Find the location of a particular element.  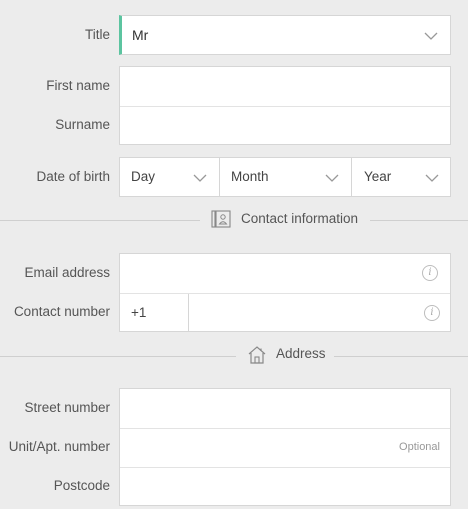

dob-month-select: Month is located at coordinates (285, 177).